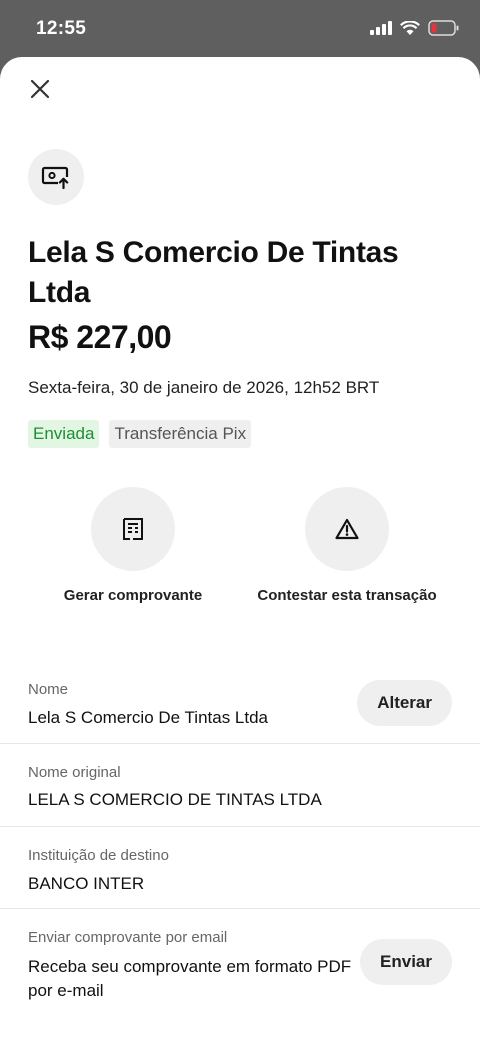 The image size is (480, 1038). I want to click on close-button, so click(40, 89).